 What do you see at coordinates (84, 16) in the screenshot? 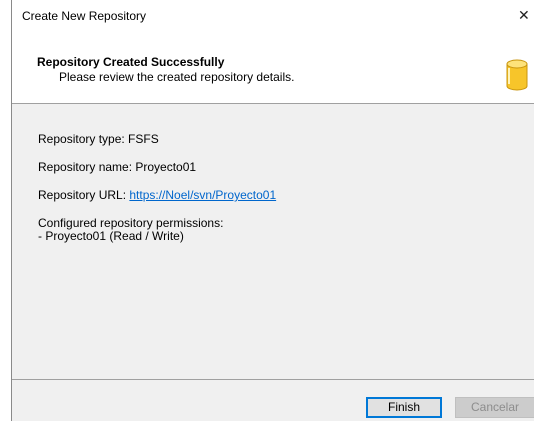
I see `window-title: Create New Repository` at bounding box center [84, 16].